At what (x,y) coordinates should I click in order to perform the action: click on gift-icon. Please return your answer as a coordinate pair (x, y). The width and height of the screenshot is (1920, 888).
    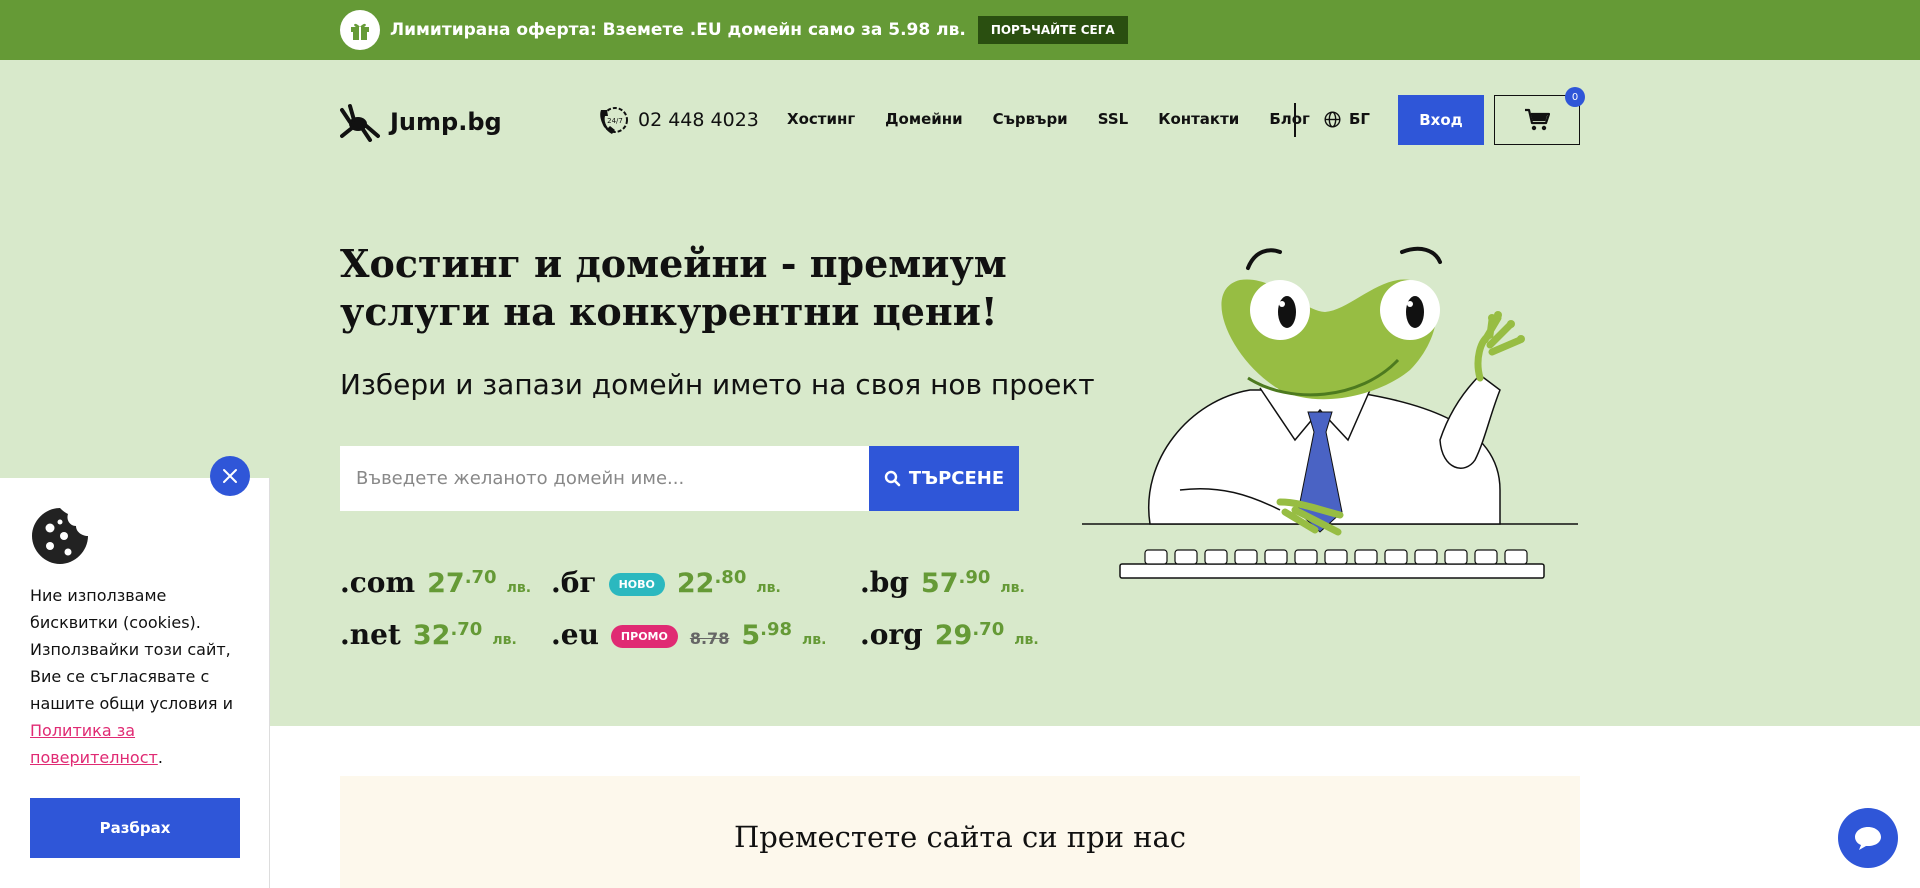
    Looking at the image, I should click on (360, 30).